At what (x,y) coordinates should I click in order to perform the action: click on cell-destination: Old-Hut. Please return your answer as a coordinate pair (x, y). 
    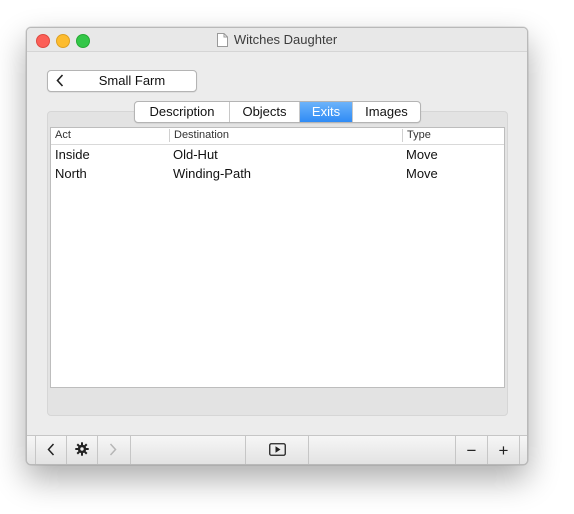
    Looking at the image, I should click on (195, 154).